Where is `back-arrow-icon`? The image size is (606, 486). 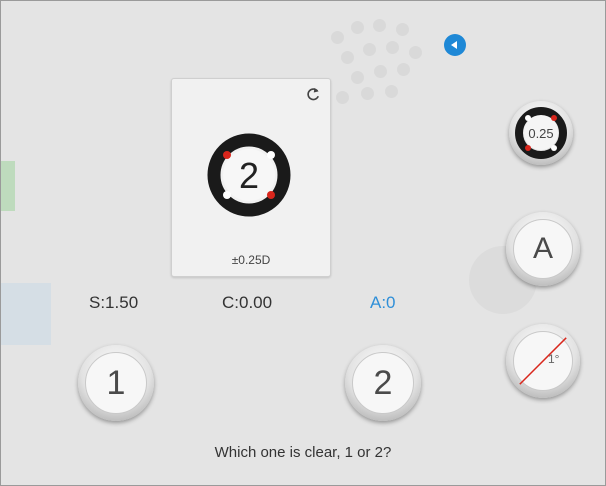
back-arrow-icon is located at coordinates (455, 45).